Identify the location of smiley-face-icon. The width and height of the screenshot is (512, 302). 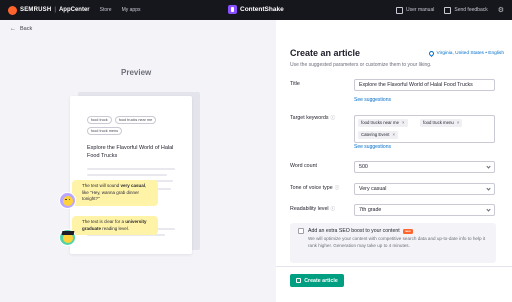
(67, 200).